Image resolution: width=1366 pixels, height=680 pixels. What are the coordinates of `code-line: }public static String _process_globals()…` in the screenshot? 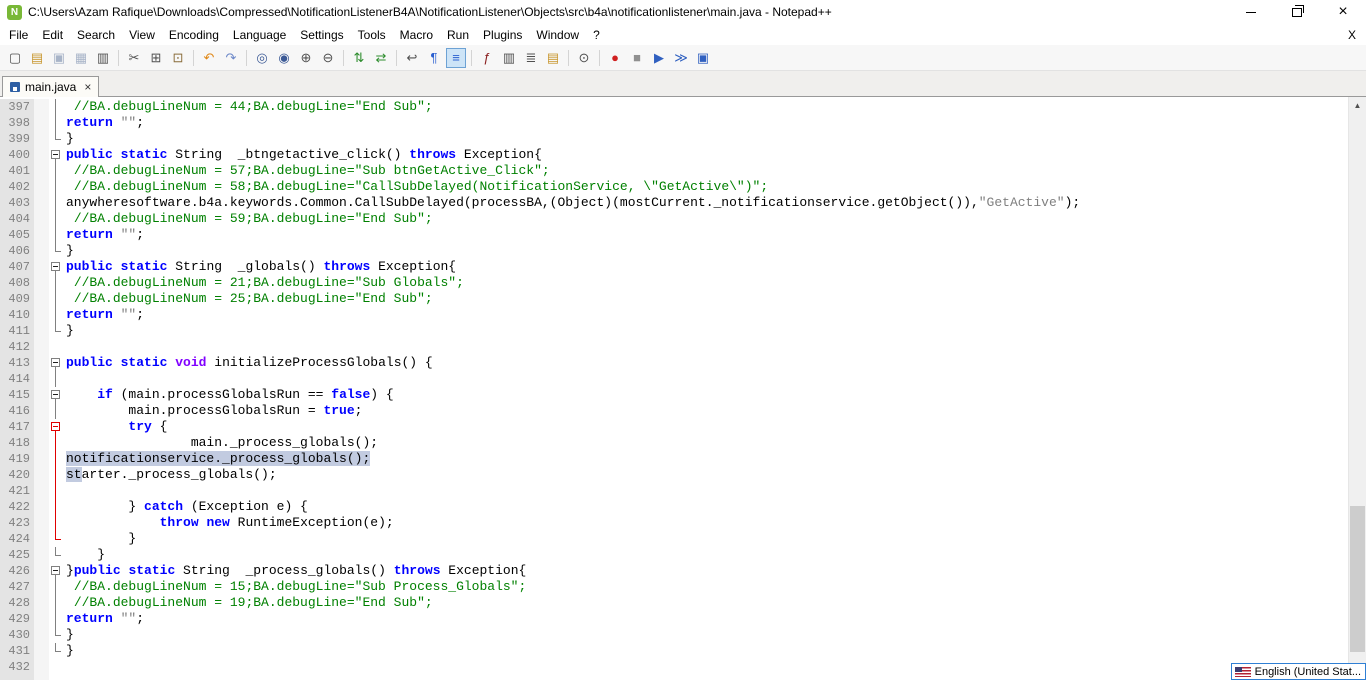 It's located at (714, 571).